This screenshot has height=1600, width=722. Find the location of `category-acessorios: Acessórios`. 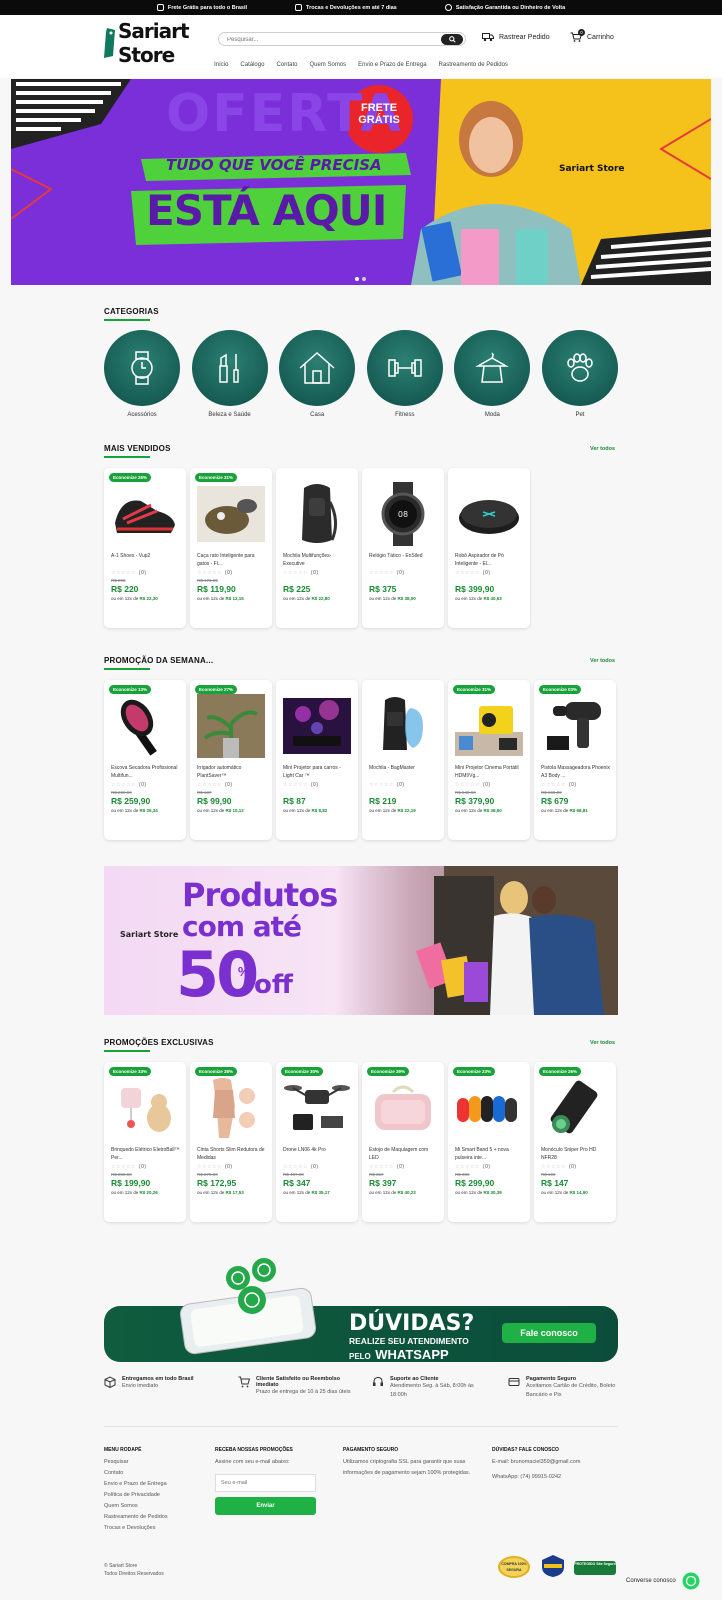

category-acessorios: Acessórios is located at coordinates (142, 374).